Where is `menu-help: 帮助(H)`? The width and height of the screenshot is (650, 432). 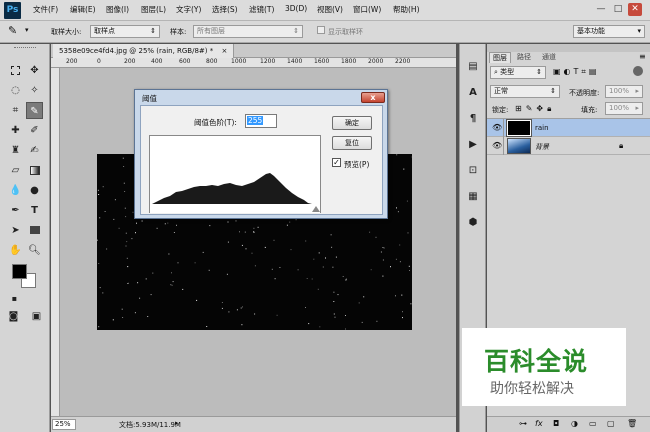 menu-help: 帮助(H) is located at coordinates (406, 9).